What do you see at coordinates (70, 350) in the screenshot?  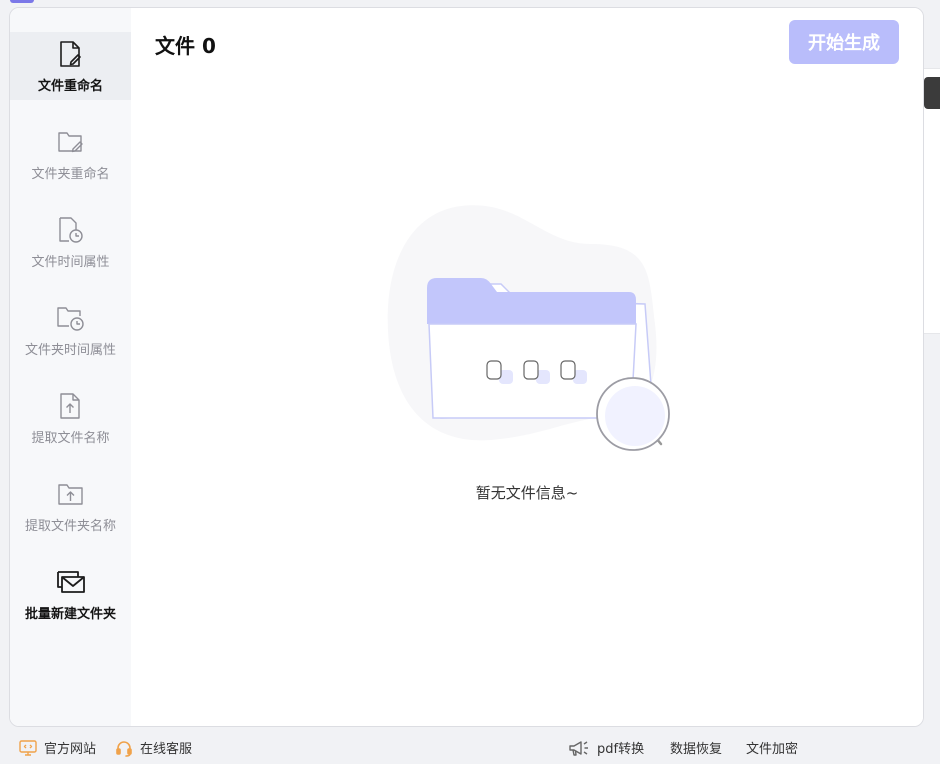 I see `sidebar-item-label: 文件夹时间属性` at bounding box center [70, 350].